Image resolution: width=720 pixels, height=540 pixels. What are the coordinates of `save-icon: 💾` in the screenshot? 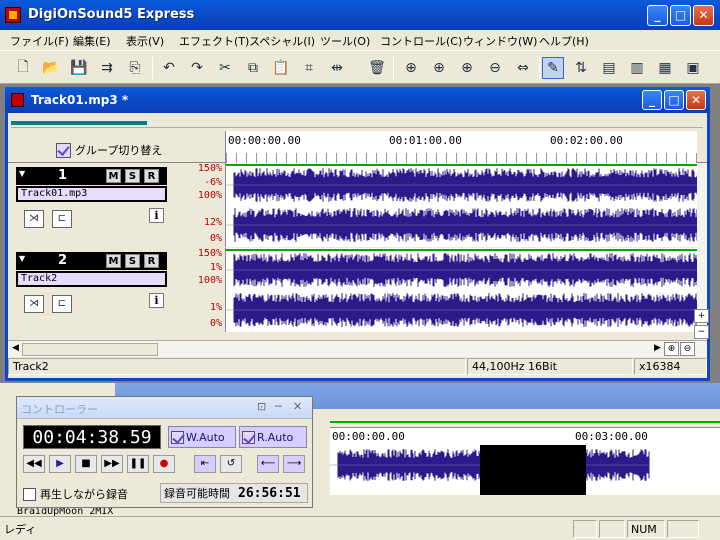 It's located at (79, 68).